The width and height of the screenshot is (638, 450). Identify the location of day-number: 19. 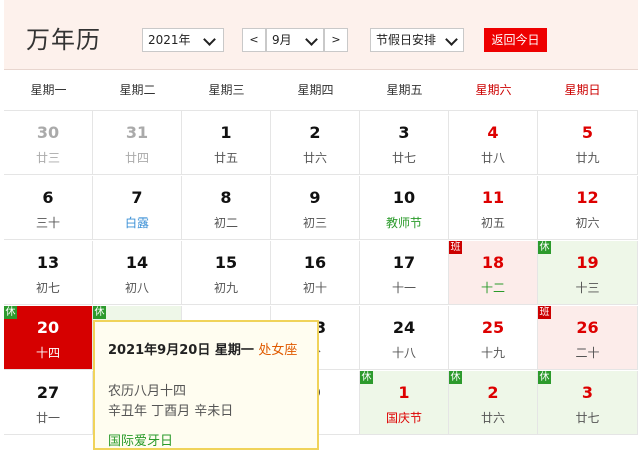
(587, 262).